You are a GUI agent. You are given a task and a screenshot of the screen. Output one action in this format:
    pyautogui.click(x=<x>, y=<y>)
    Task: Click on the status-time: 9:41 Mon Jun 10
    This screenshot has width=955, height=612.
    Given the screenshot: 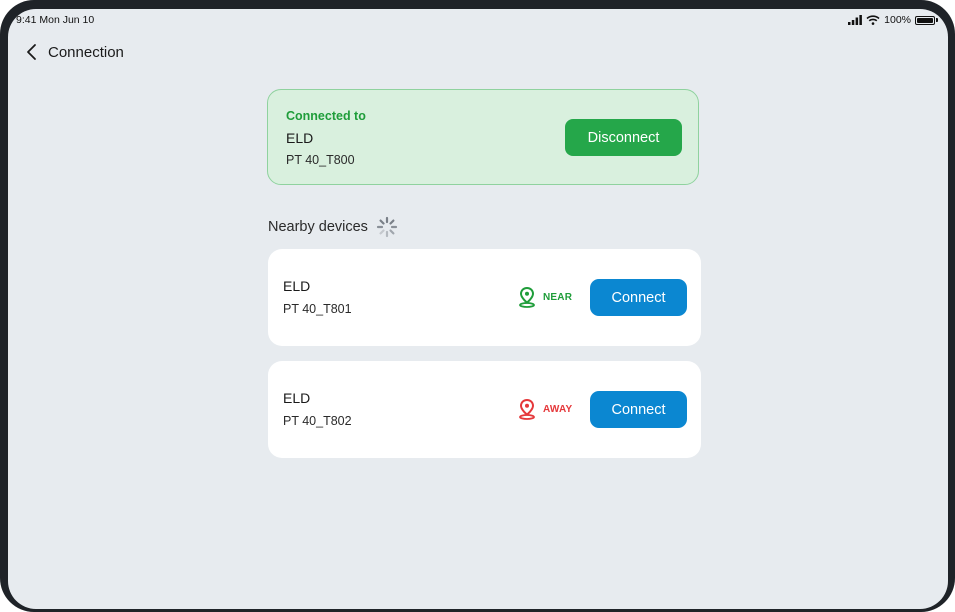 What is the action you would take?
    pyautogui.click(x=55, y=20)
    